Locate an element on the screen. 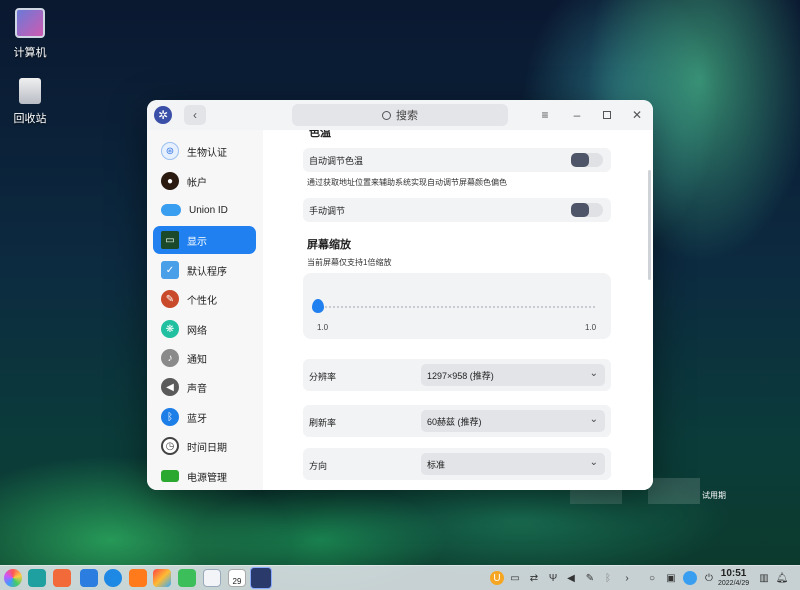  resolution-value: 1297×958 (推荐) is located at coordinates (460, 375).